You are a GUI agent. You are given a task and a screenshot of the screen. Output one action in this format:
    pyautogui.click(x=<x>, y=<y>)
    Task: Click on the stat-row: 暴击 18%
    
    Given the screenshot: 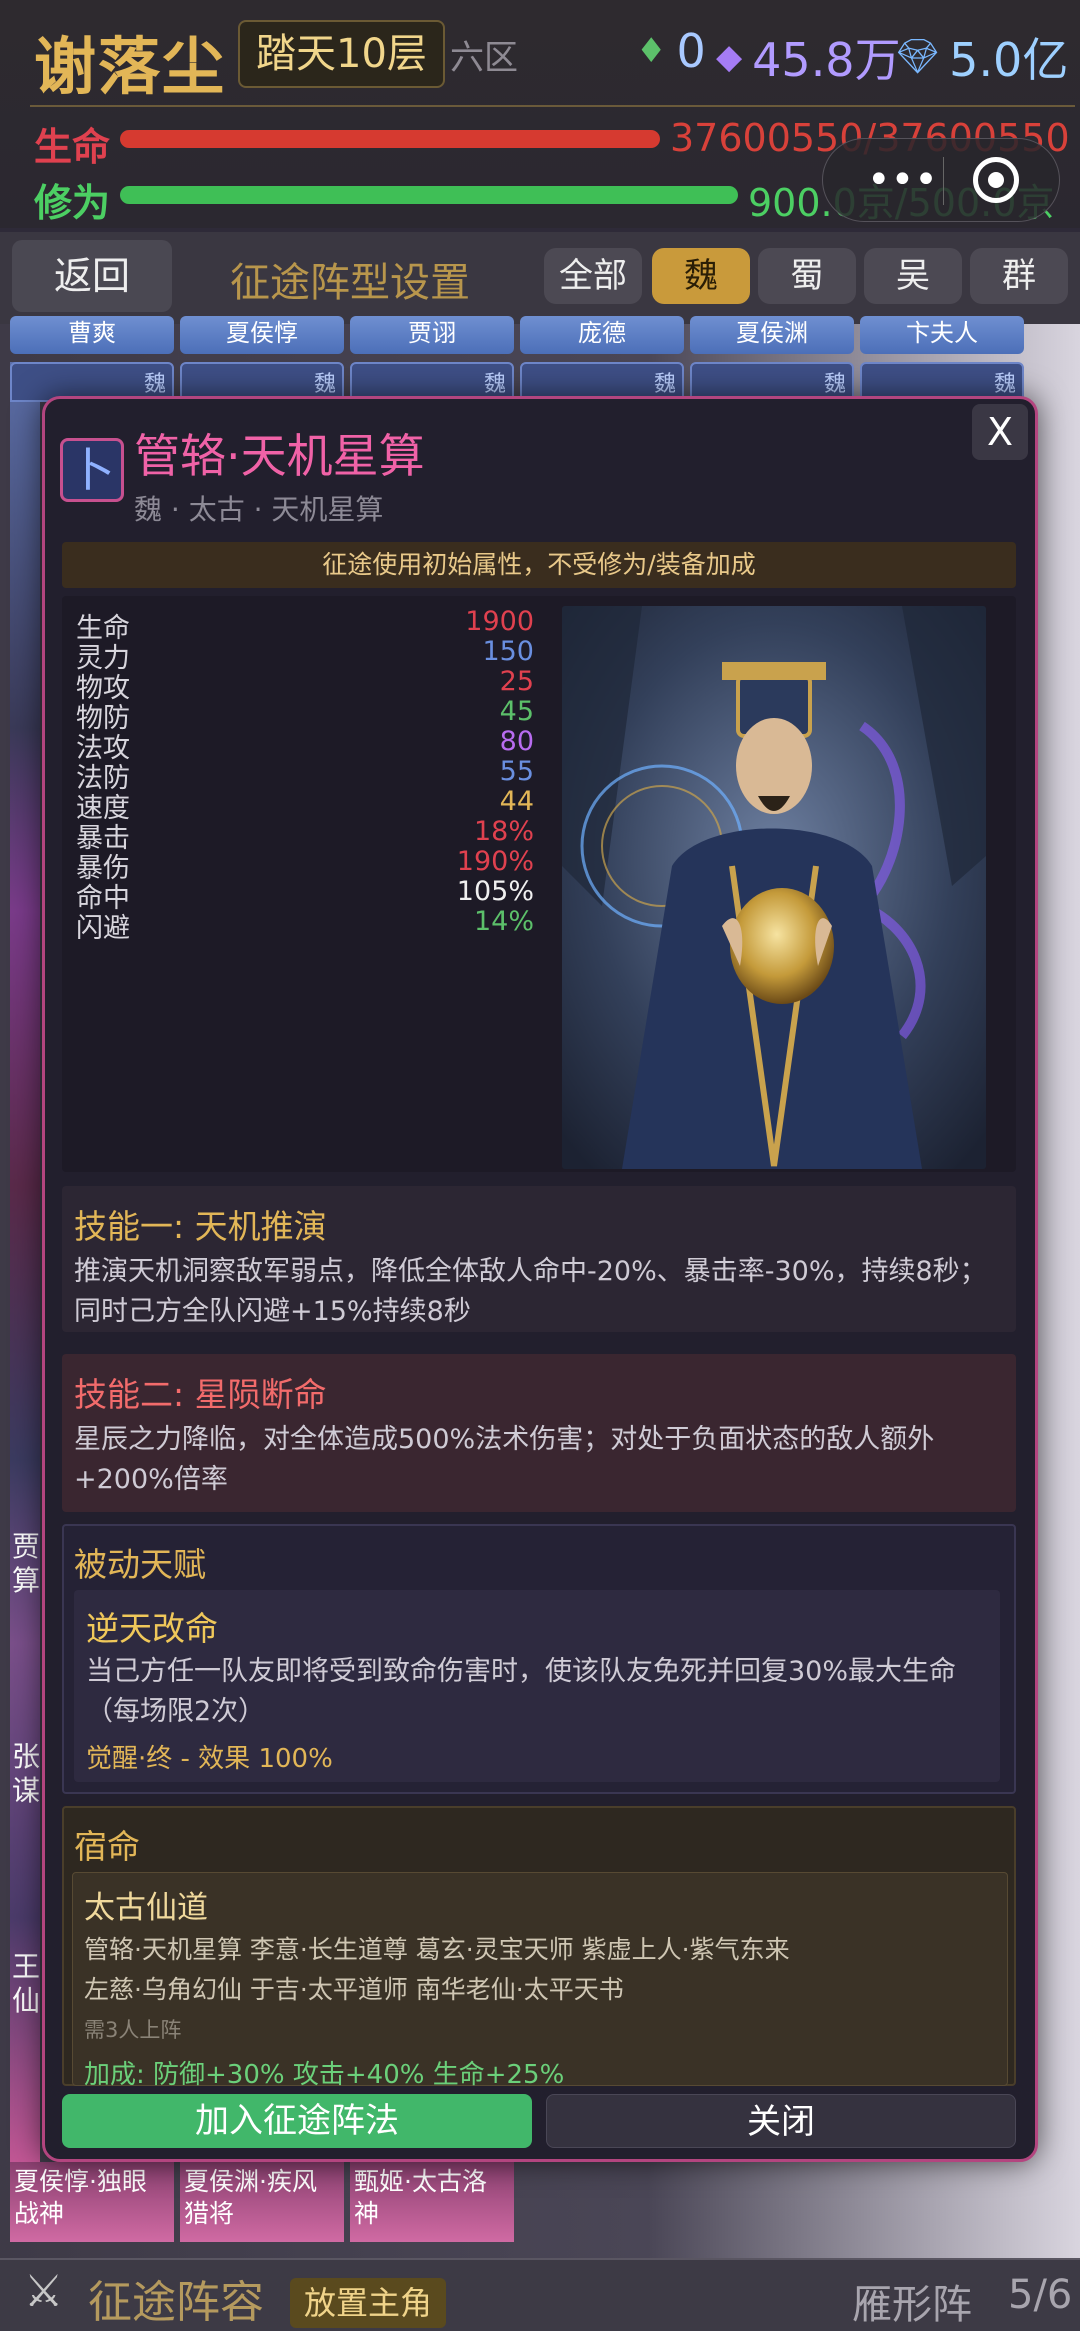 What is the action you would take?
    pyautogui.click(x=305, y=835)
    